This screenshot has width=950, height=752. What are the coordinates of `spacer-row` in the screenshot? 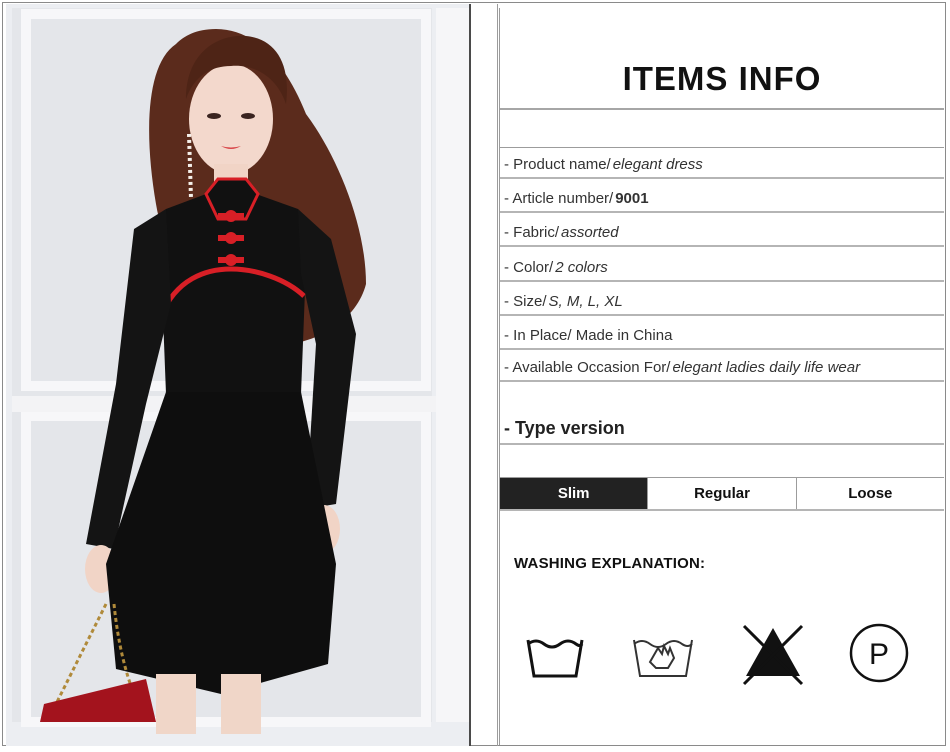 It's located at (722, 129).